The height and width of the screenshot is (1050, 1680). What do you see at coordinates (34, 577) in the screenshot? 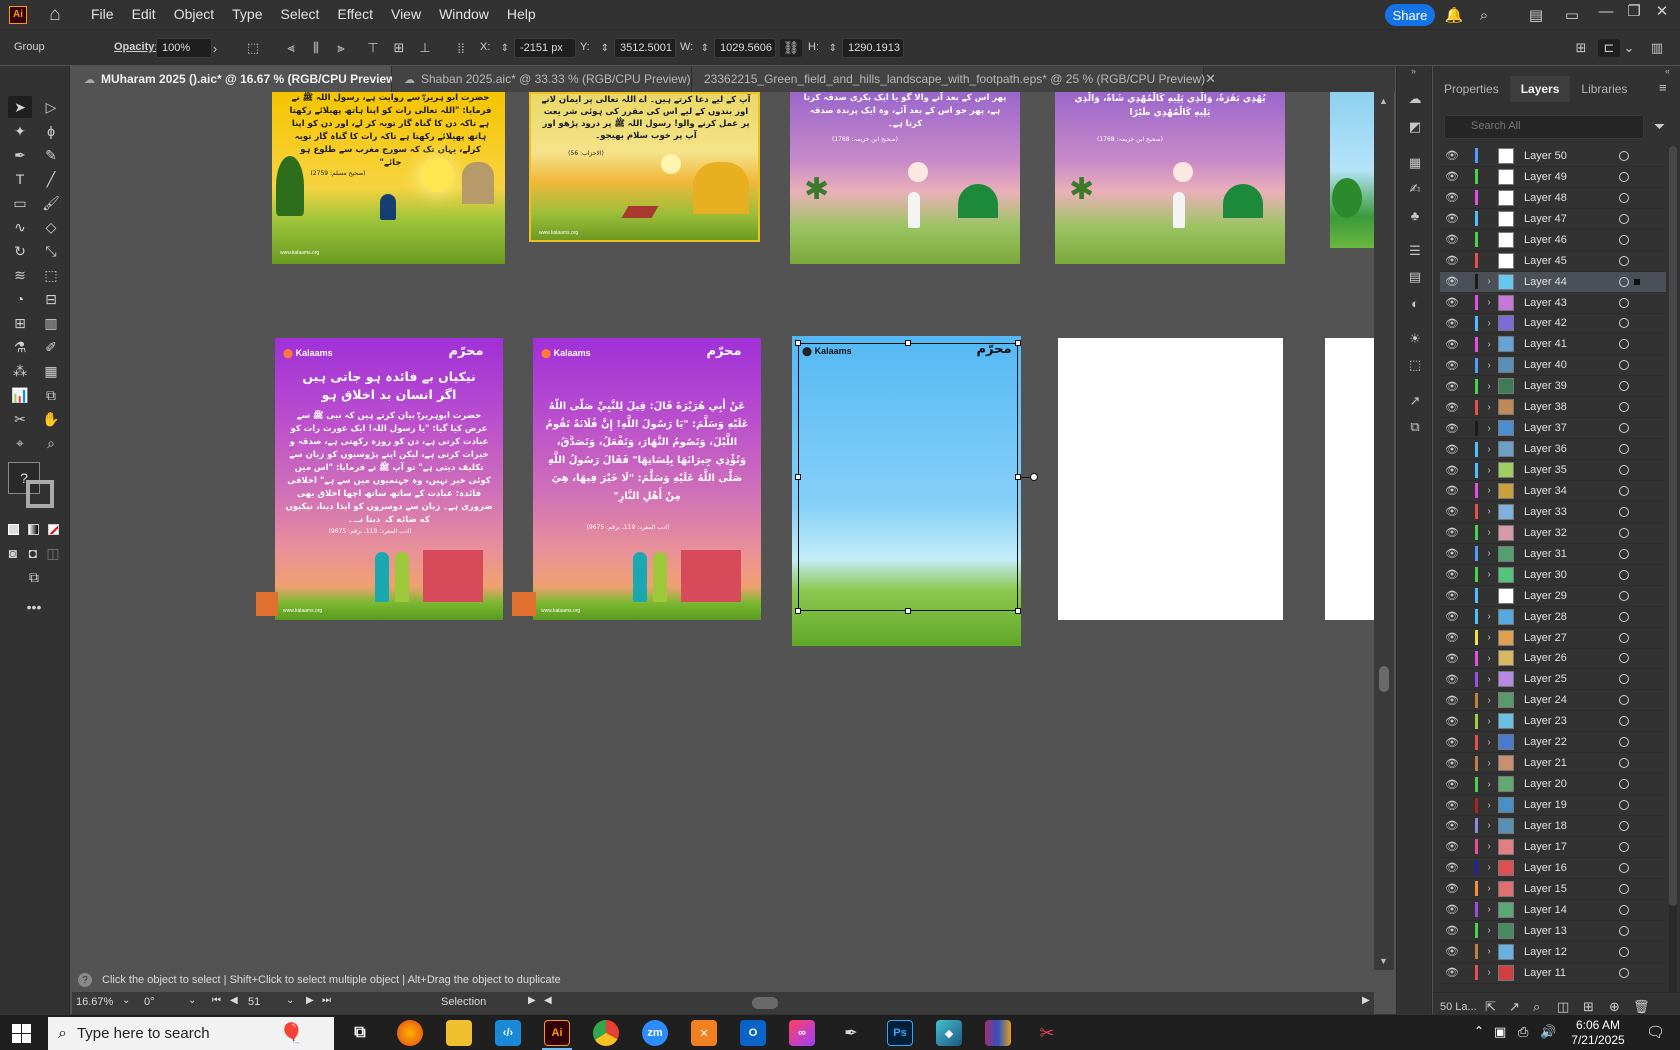
I see `screen-mode-icon: ⧉` at bounding box center [34, 577].